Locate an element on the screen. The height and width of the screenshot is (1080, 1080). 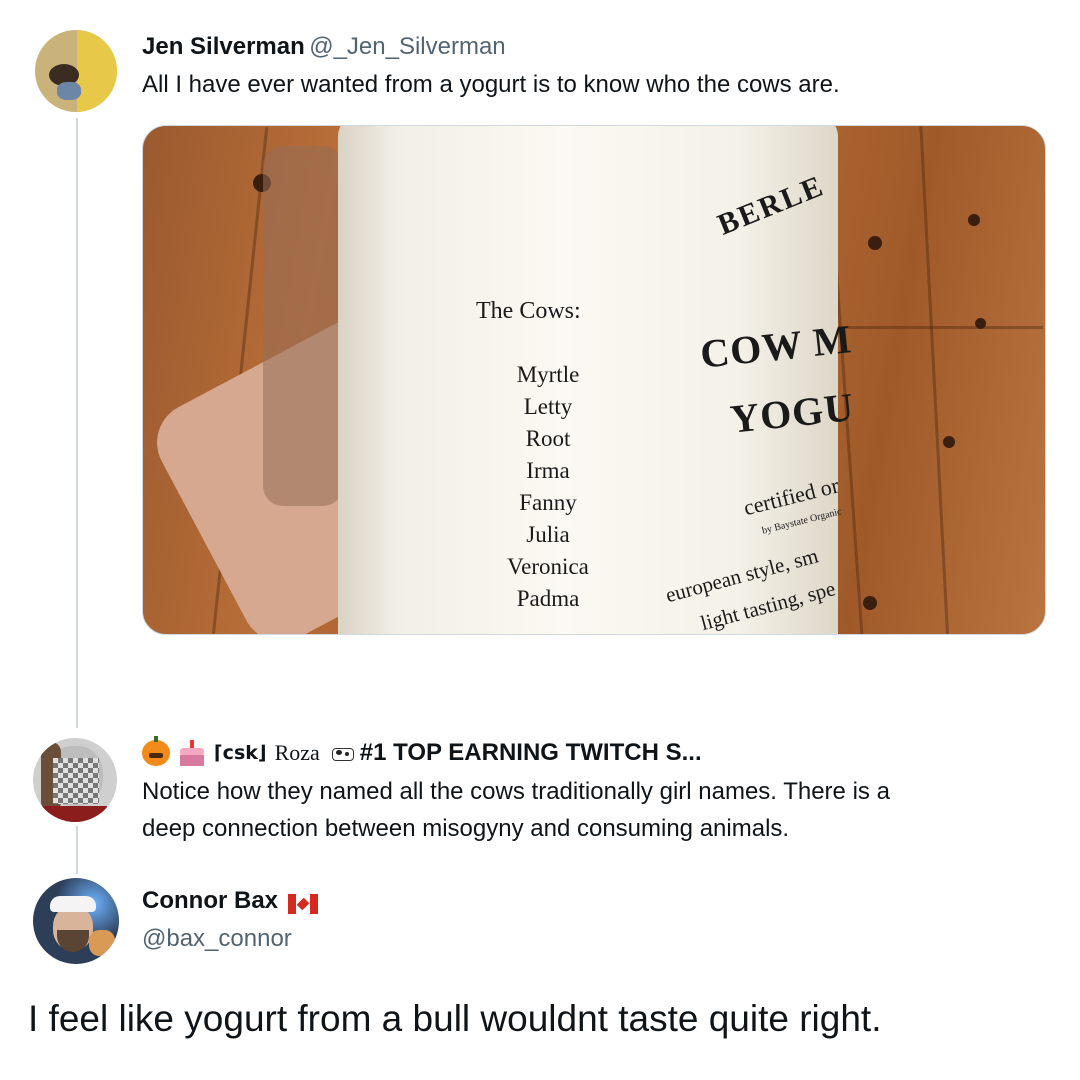
avatar-shadow is located at coordinates (69, 91).